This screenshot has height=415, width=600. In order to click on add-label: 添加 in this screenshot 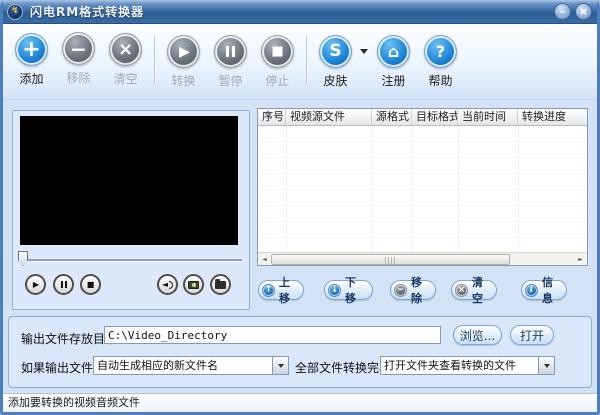, I will do `click(31, 79)`.